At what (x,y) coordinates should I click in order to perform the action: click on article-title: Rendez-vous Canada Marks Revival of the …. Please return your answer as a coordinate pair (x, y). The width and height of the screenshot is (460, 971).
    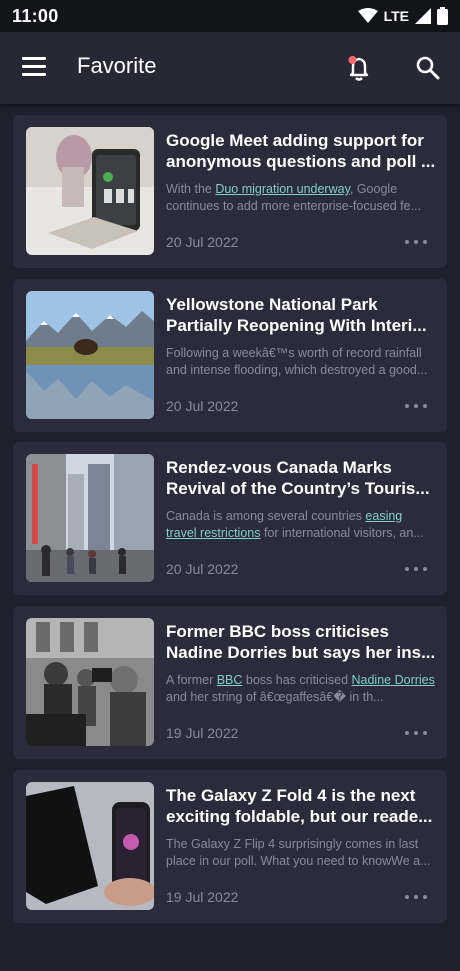
    Looking at the image, I should click on (301, 478).